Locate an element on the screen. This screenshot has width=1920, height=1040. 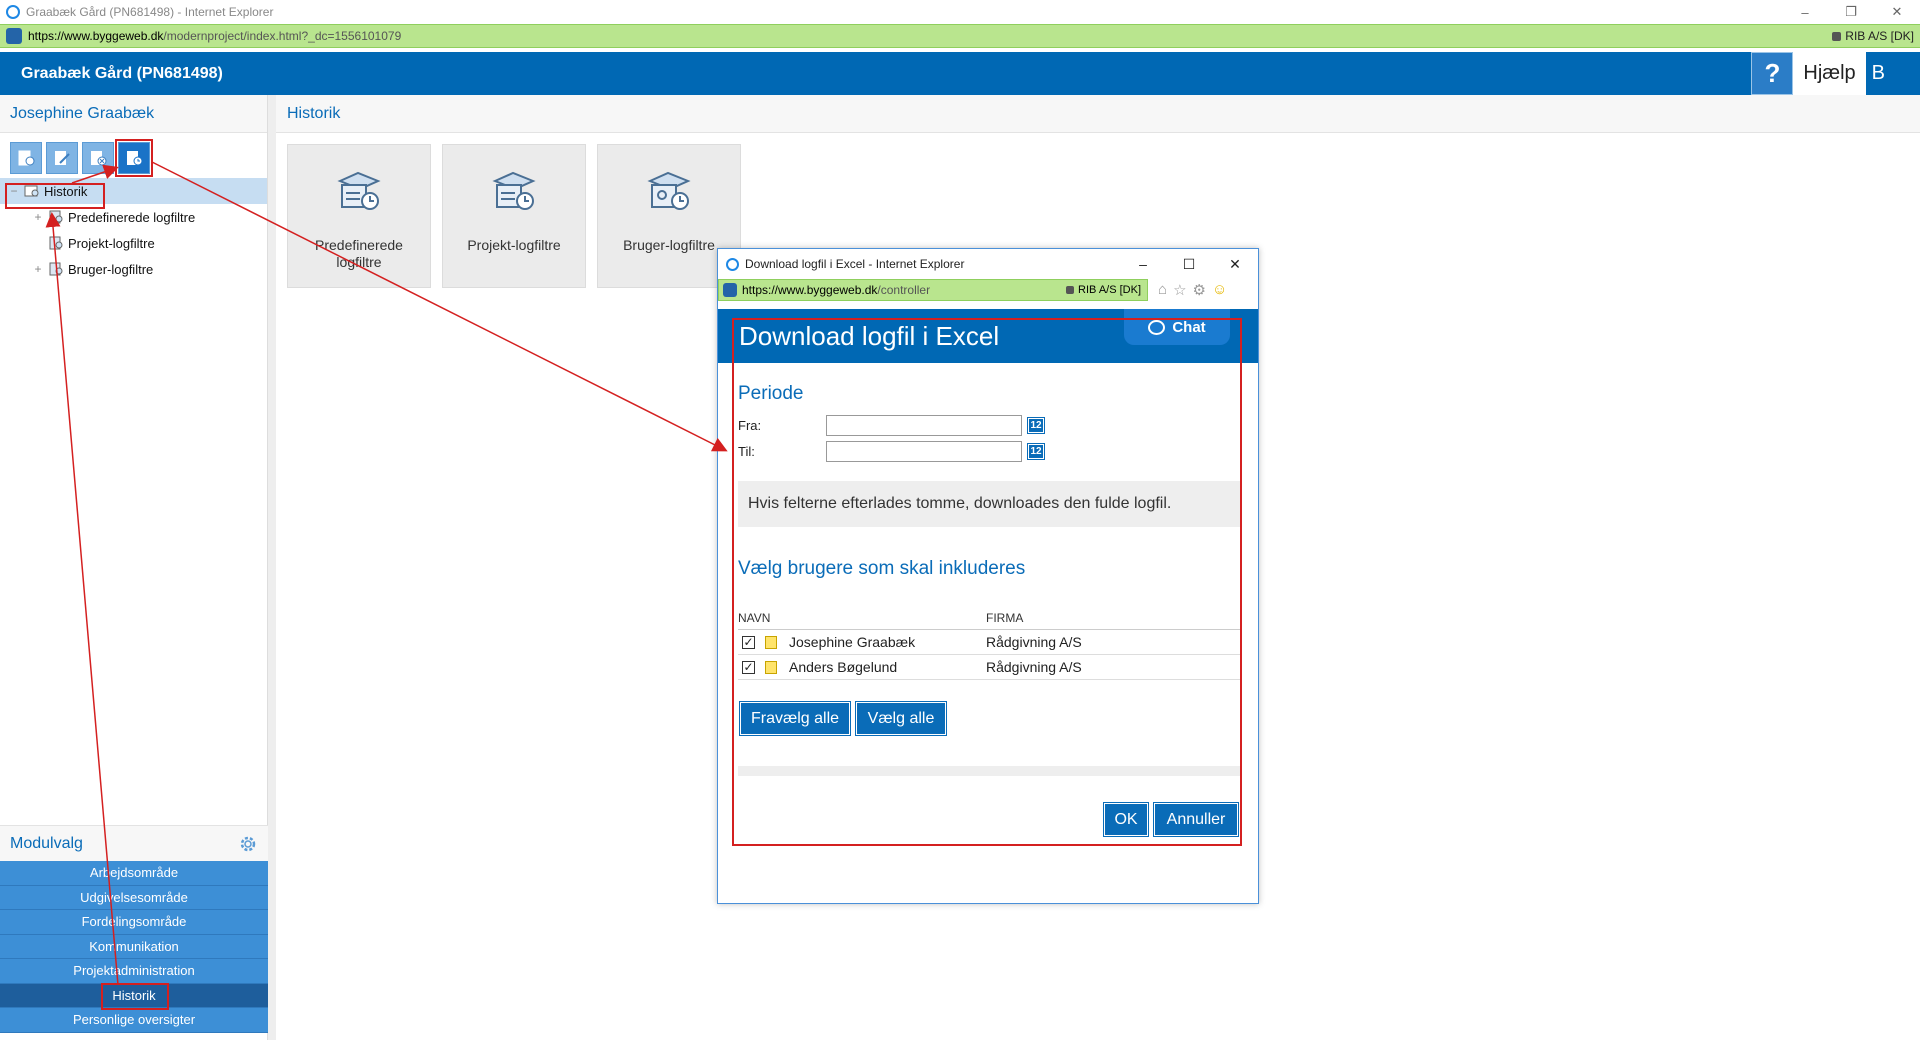
to-row: Til: 12 is located at coordinates (989, 451).